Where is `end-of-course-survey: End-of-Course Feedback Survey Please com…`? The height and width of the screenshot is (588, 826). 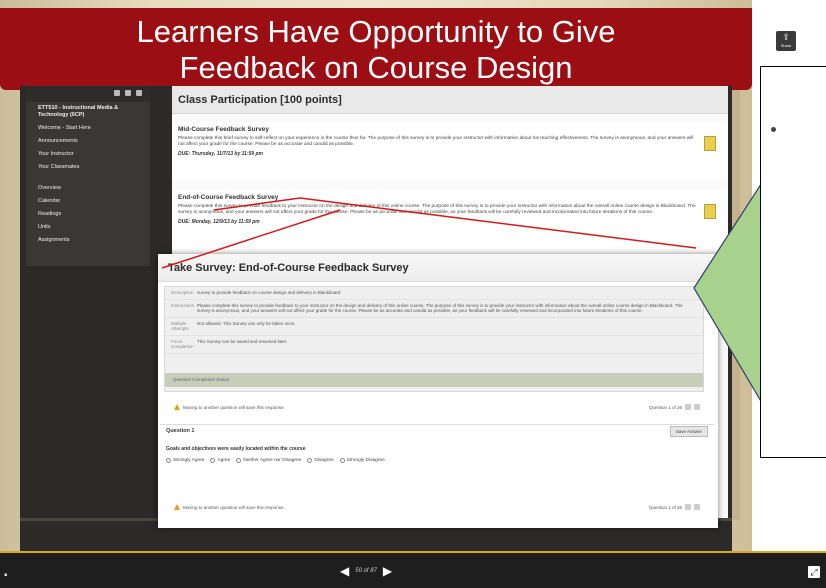 end-of-course-survey: End-of-Course Feedback Survey Please com… is located at coordinates (450, 222).